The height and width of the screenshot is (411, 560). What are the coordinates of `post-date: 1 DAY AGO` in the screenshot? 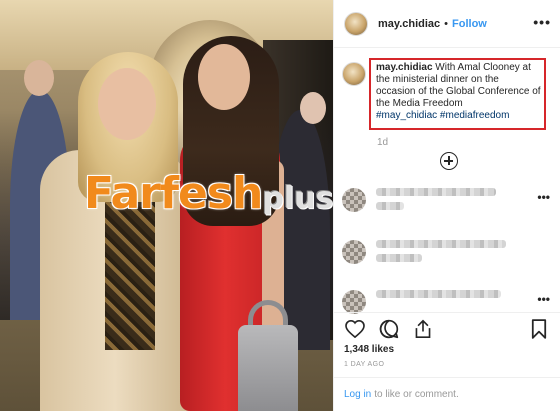 It's located at (364, 364).